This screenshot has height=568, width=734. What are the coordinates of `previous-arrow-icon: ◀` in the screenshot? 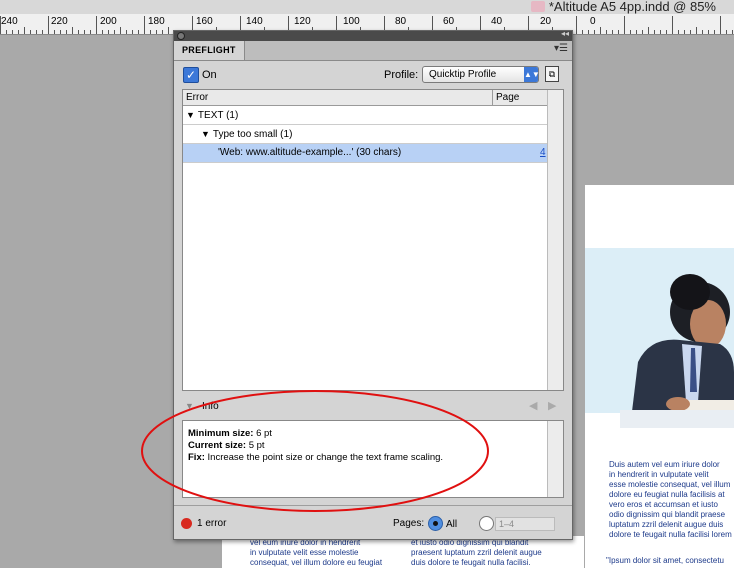 It's located at (533, 405).